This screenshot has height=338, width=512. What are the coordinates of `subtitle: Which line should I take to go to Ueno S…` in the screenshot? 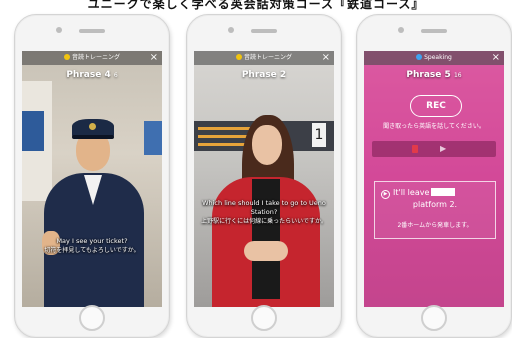 It's located at (264, 212).